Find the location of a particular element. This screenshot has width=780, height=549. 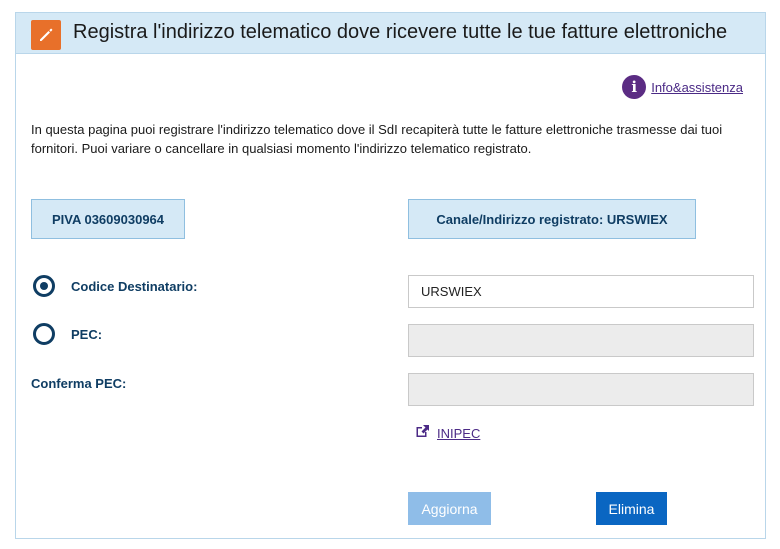

codice-destinatario-label: Codice Destinatario: is located at coordinates (134, 286).